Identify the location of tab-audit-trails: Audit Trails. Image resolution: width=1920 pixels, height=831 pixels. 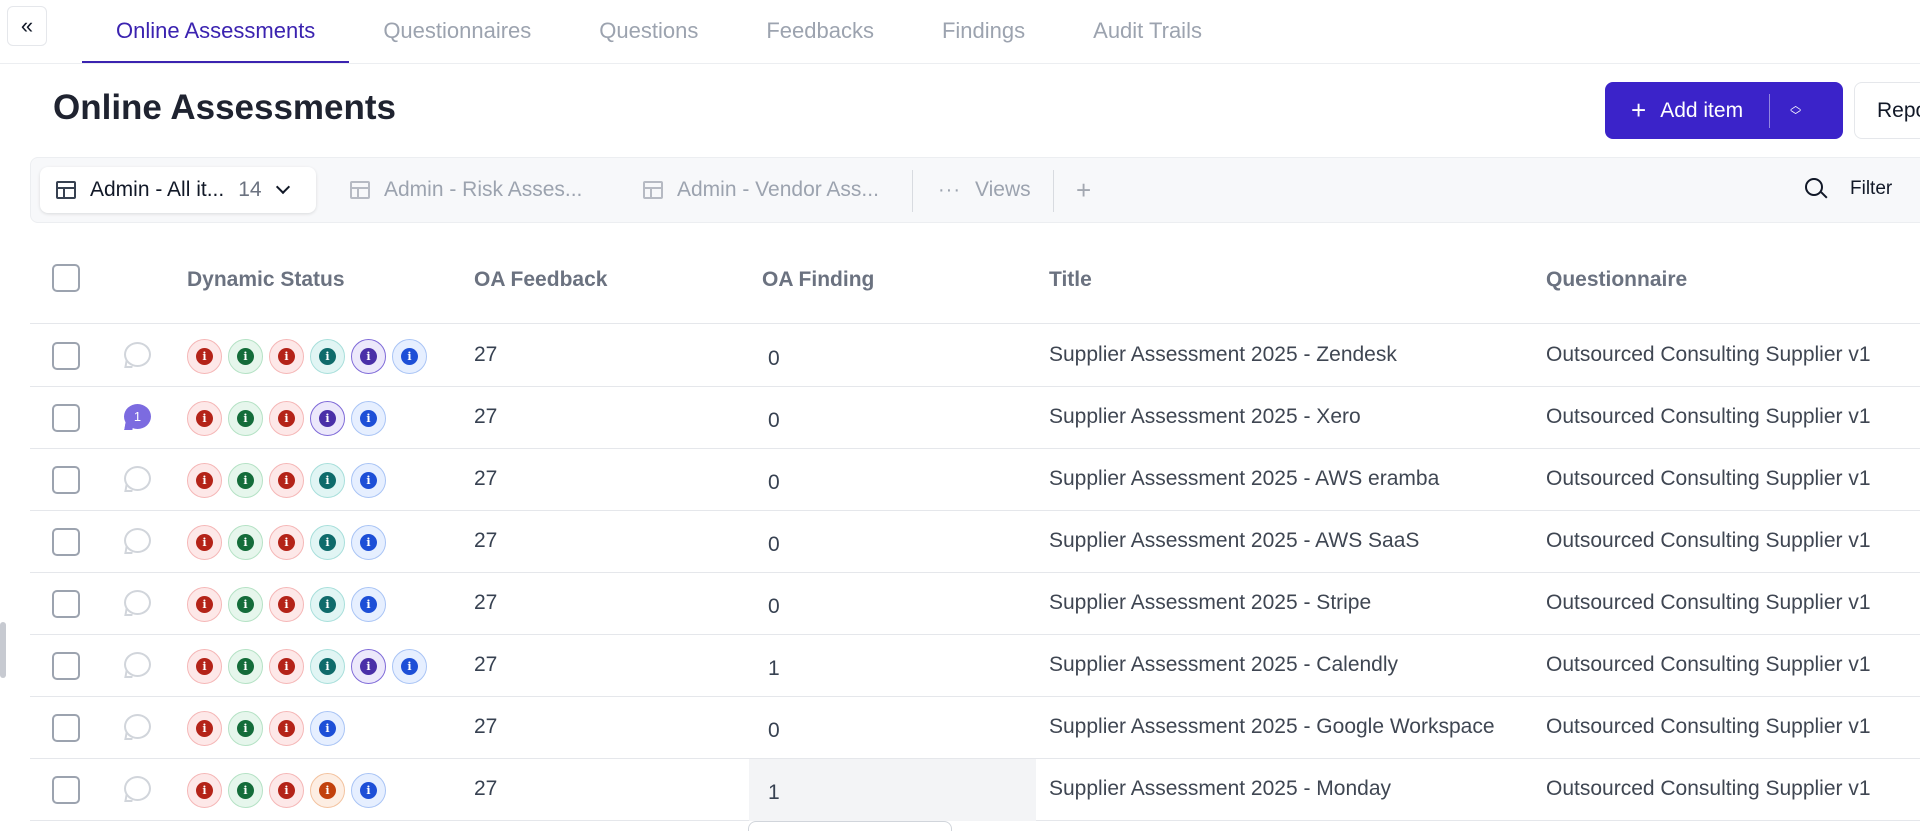
(1147, 32).